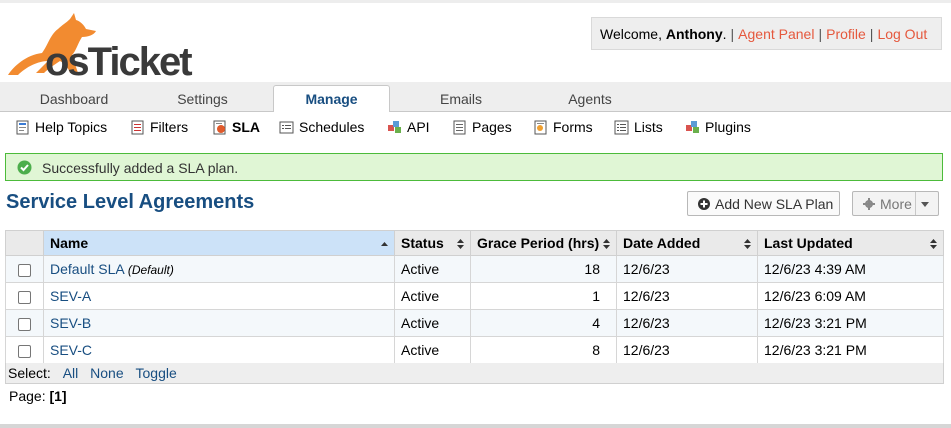 Image resolution: width=951 pixels, height=428 pixels. I want to click on header-grace-period: Grace Period (hrs), so click(543, 243).